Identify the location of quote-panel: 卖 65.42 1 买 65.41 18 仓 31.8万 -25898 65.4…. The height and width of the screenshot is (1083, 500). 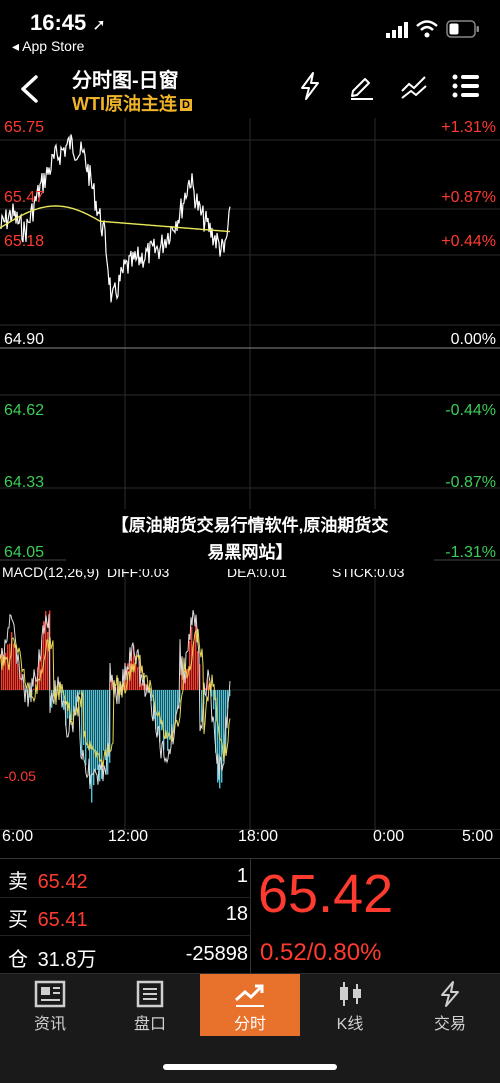
(250, 916).